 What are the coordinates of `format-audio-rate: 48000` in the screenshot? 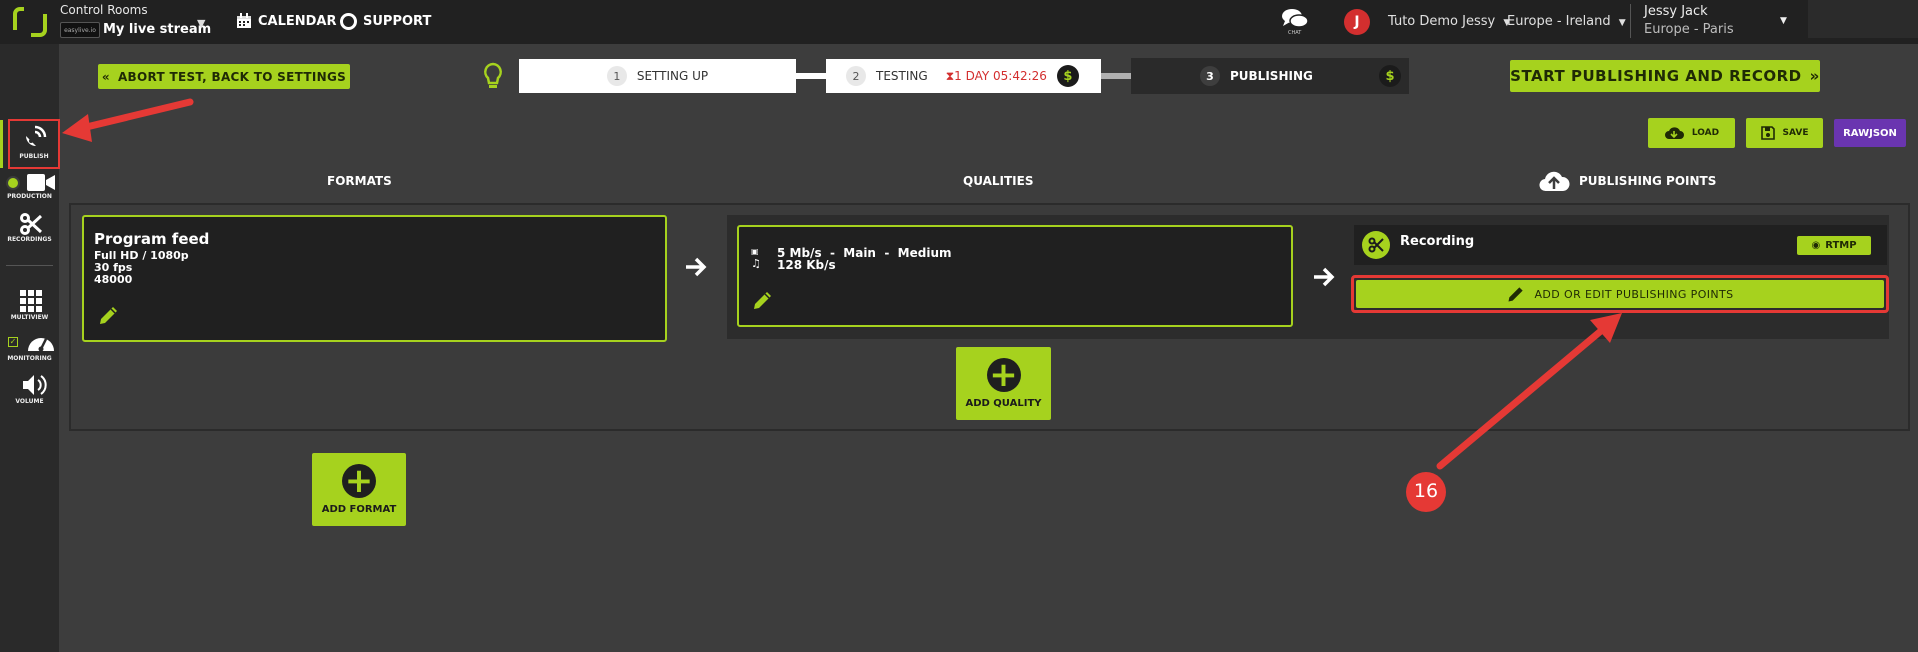 It's located at (113, 279).